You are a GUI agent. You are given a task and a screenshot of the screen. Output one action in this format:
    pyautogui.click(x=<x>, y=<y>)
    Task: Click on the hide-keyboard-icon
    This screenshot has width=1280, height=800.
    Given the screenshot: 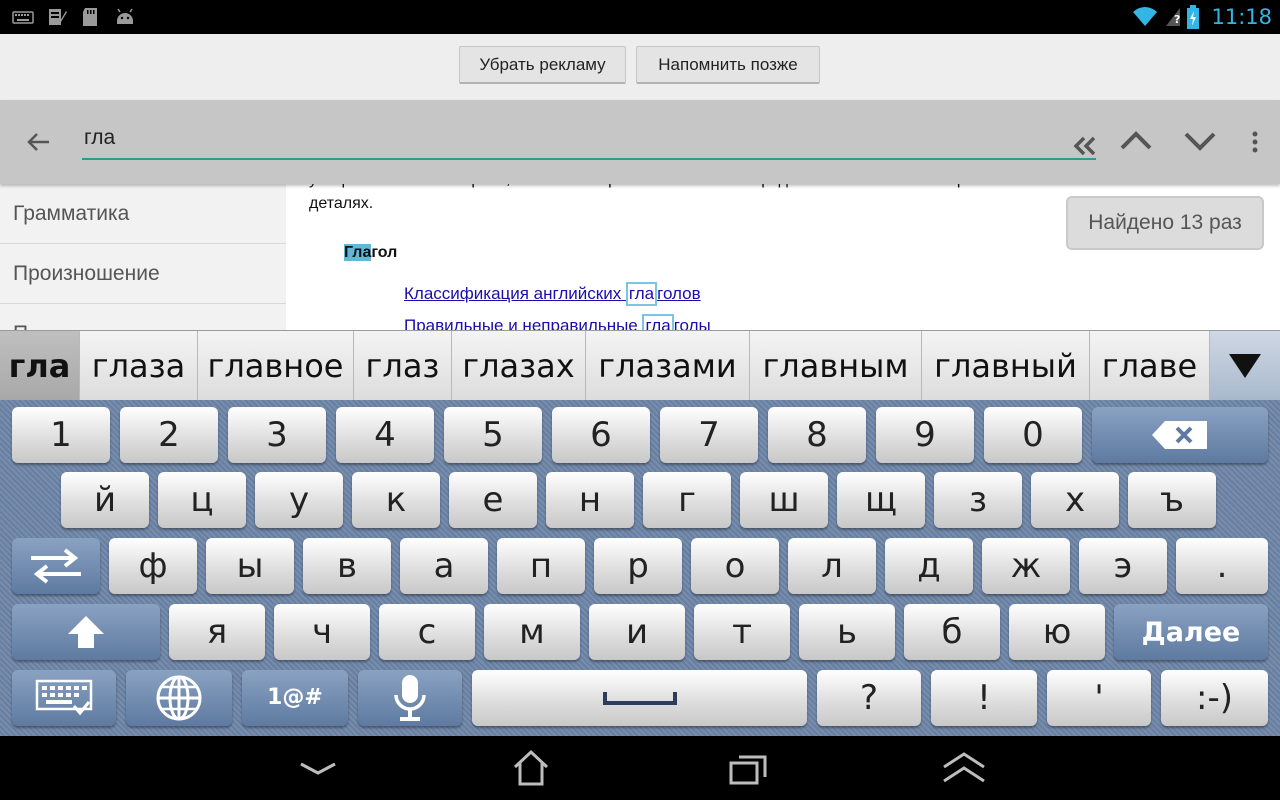 What is the action you would take?
    pyautogui.click(x=318, y=768)
    